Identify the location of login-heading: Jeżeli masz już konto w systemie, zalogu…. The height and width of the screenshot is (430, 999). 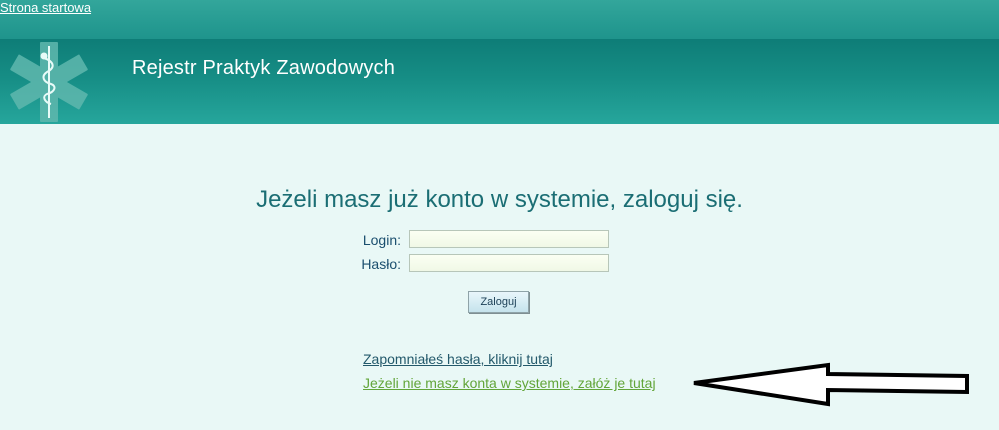
(499, 199).